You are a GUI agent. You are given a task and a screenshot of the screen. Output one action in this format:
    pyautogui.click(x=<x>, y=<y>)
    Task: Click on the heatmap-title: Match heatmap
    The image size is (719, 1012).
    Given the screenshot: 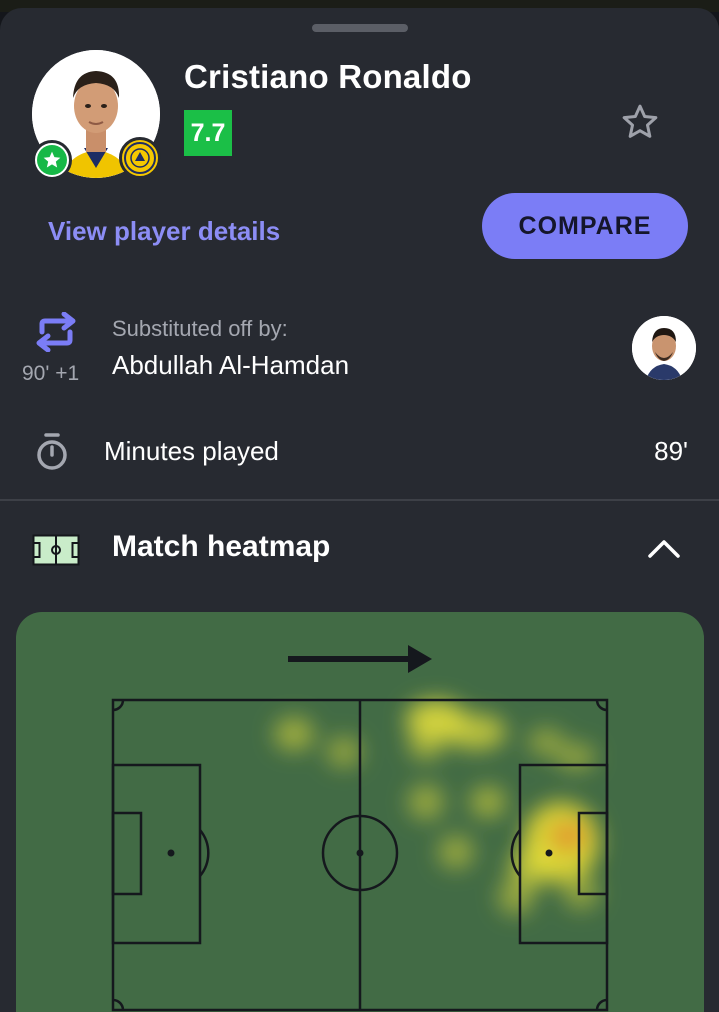 What is the action you would take?
    pyautogui.click(x=221, y=546)
    